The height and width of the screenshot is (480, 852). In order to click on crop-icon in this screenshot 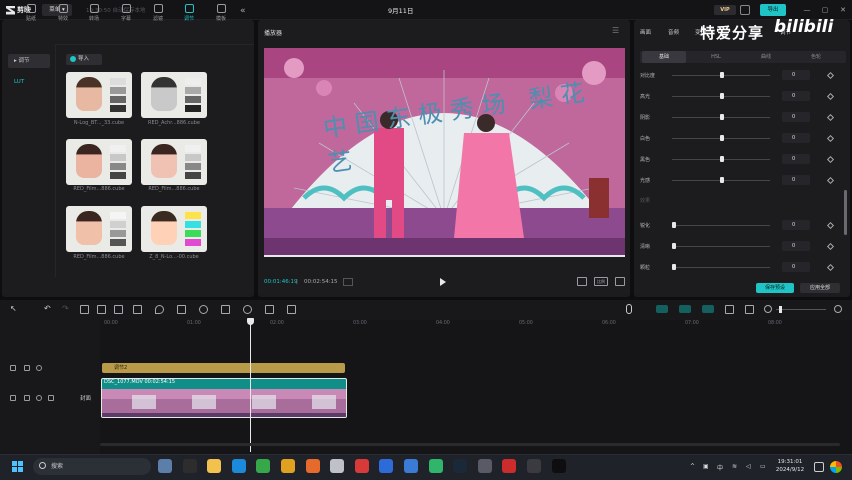, I will do `click(269, 309)`.